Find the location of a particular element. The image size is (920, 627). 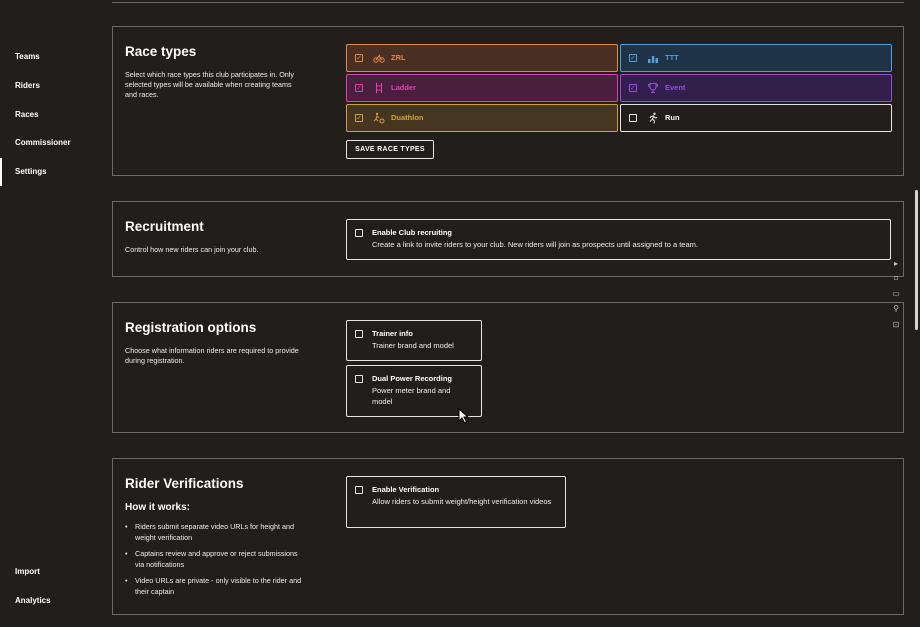

sidebar-item-riders: Riders is located at coordinates (55, 86).